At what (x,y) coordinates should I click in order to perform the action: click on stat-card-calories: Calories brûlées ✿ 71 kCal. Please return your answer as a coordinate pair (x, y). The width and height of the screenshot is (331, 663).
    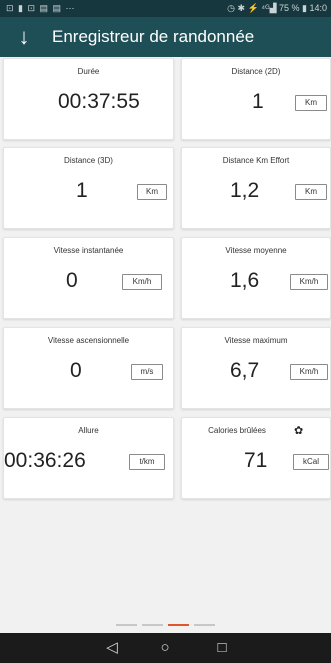
    Looking at the image, I should click on (256, 458).